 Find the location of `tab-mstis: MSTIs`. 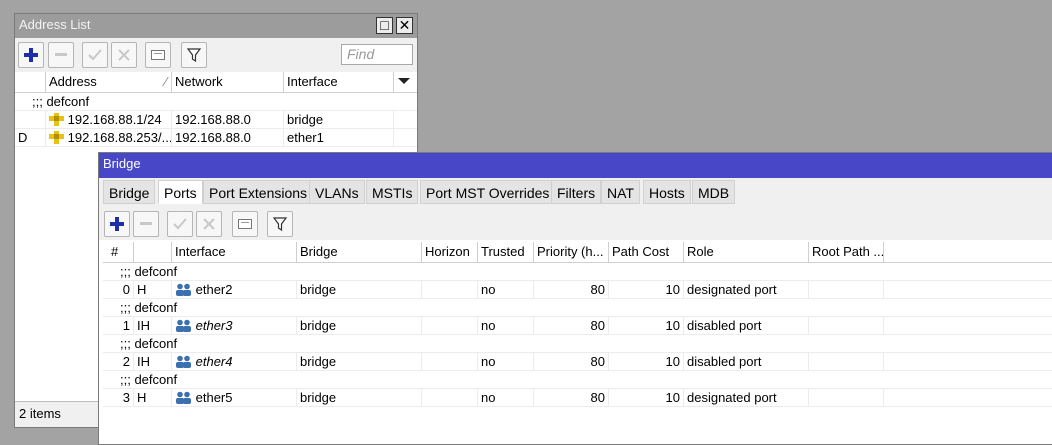

tab-mstis: MSTIs is located at coordinates (392, 192).